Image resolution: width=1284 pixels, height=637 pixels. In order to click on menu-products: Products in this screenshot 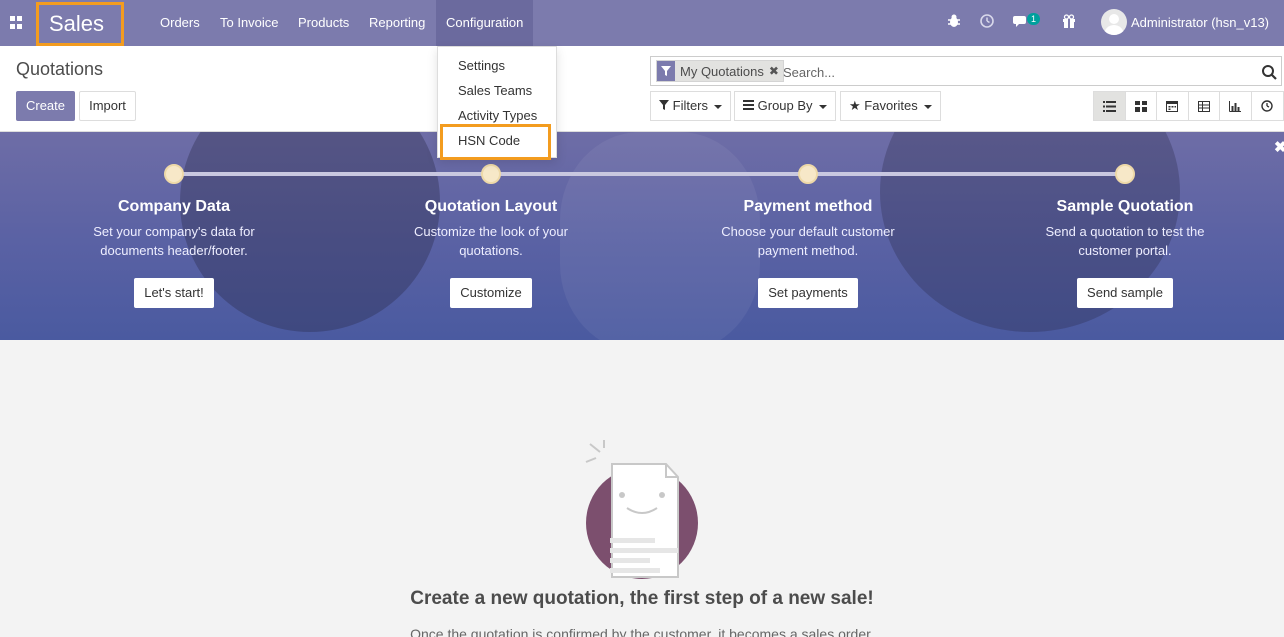, I will do `click(323, 23)`.